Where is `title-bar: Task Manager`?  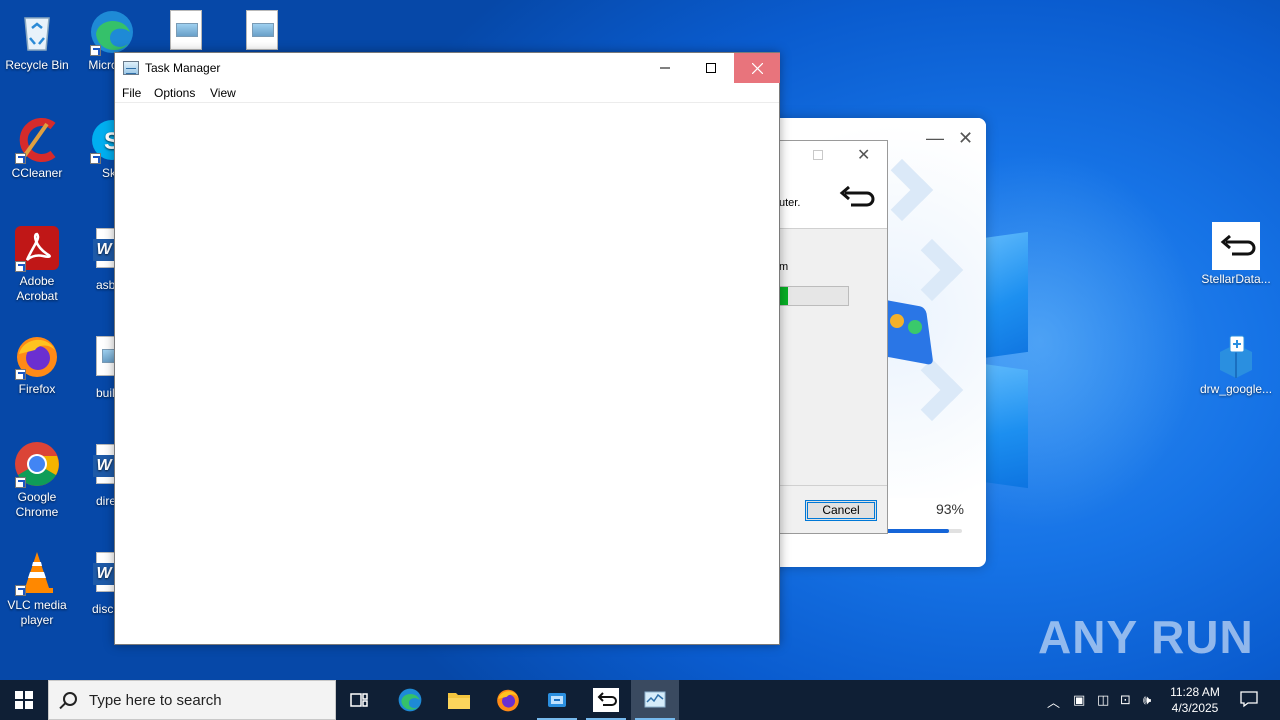
title-bar: Task Manager is located at coordinates (447, 68).